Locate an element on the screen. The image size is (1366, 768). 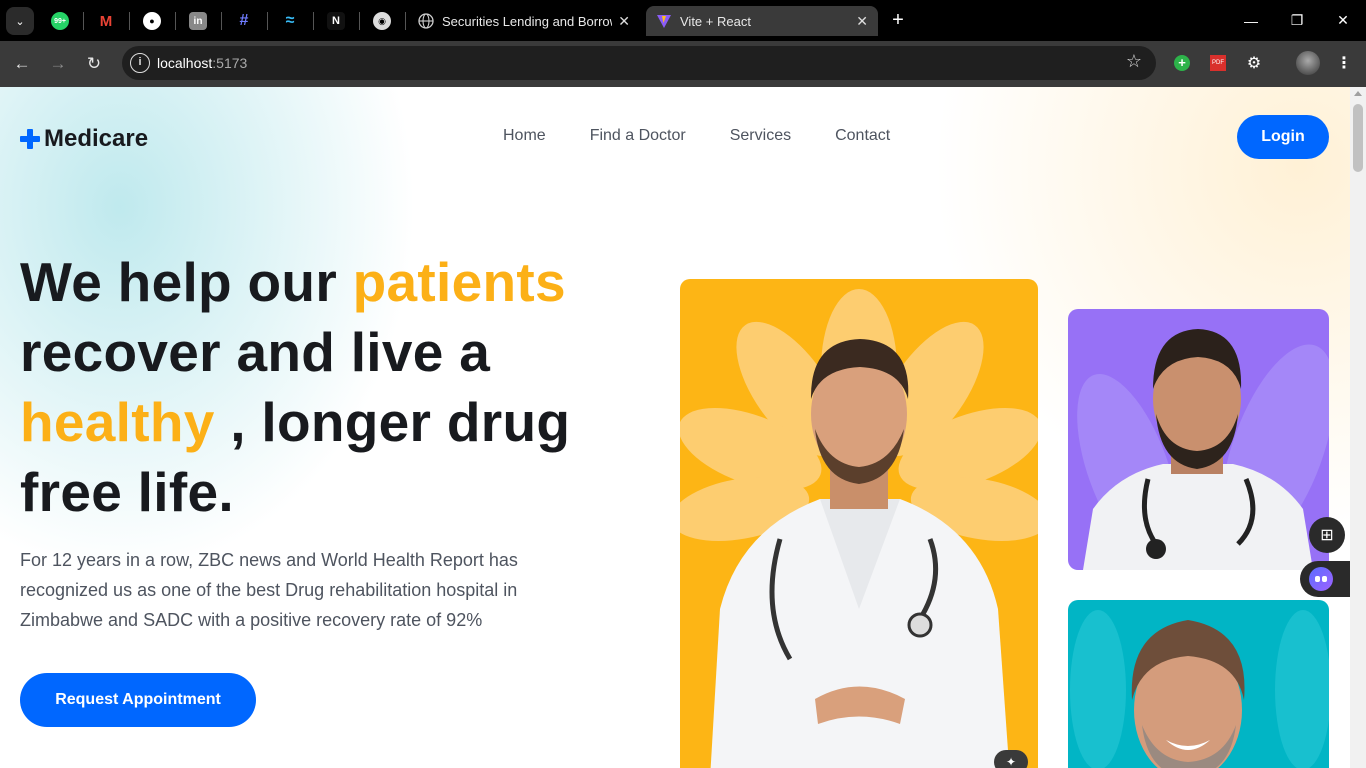
pinned-tab-gmail: M is located at coordinates (106, 21).